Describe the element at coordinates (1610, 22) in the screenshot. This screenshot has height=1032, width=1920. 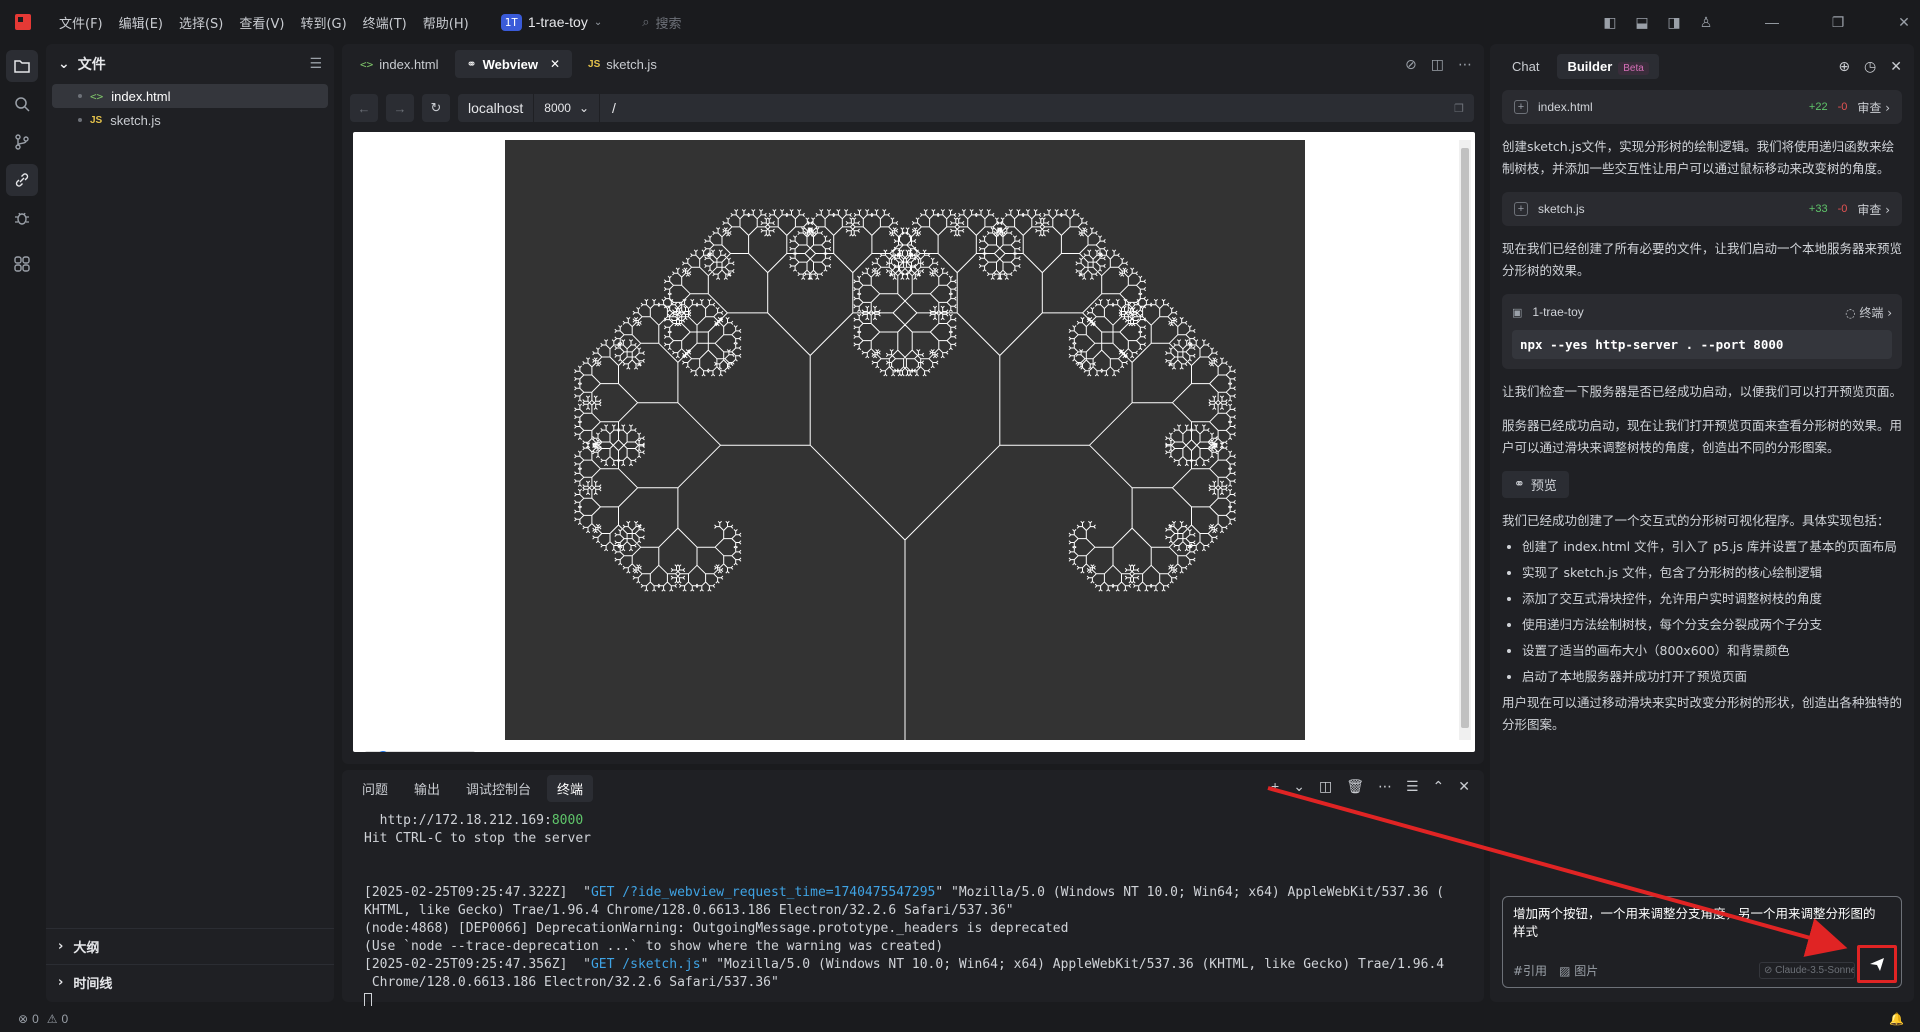
I see `toggle-sidebar-icon: ◧` at that location.